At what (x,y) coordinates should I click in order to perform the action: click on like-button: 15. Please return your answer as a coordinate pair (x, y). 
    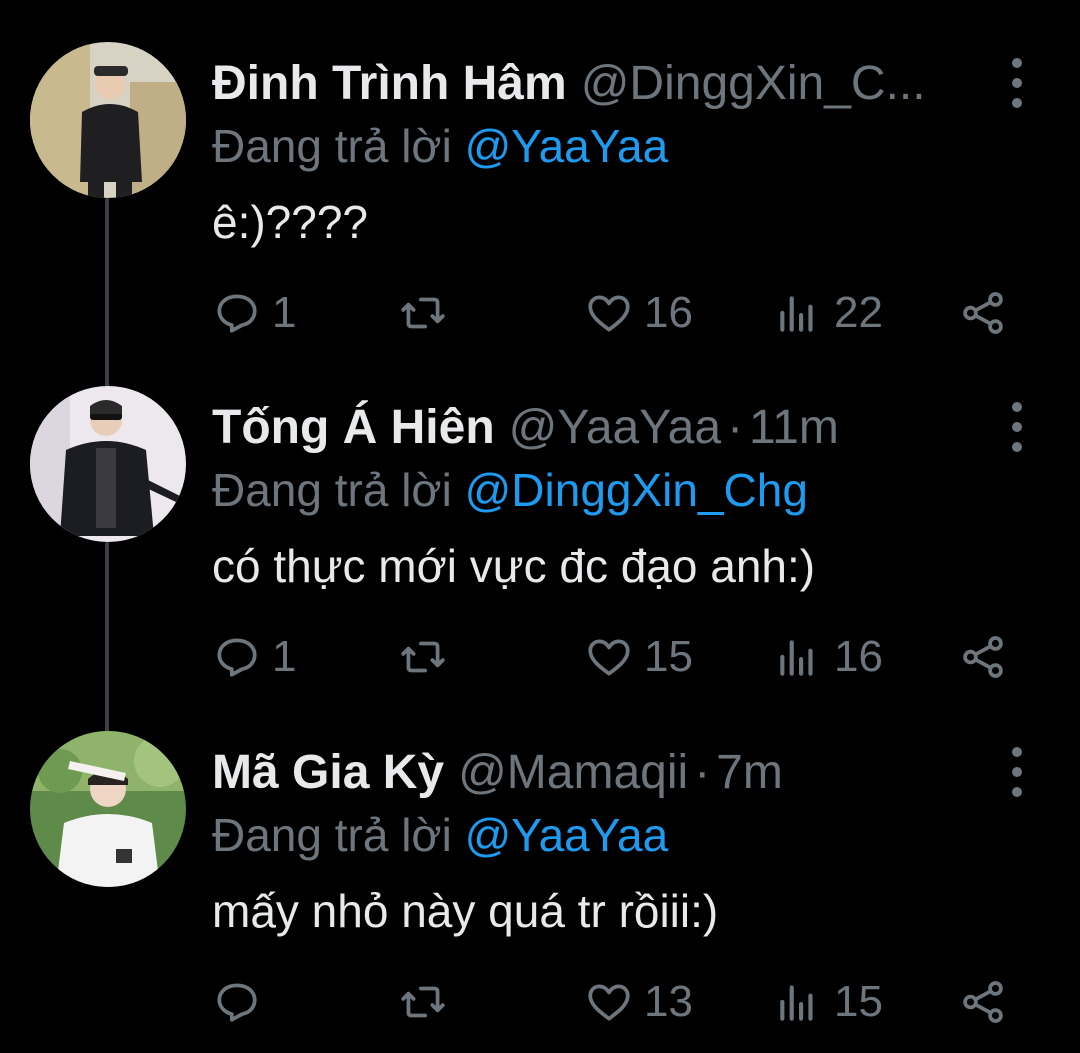
    Looking at the image, I should click on (638, 657).